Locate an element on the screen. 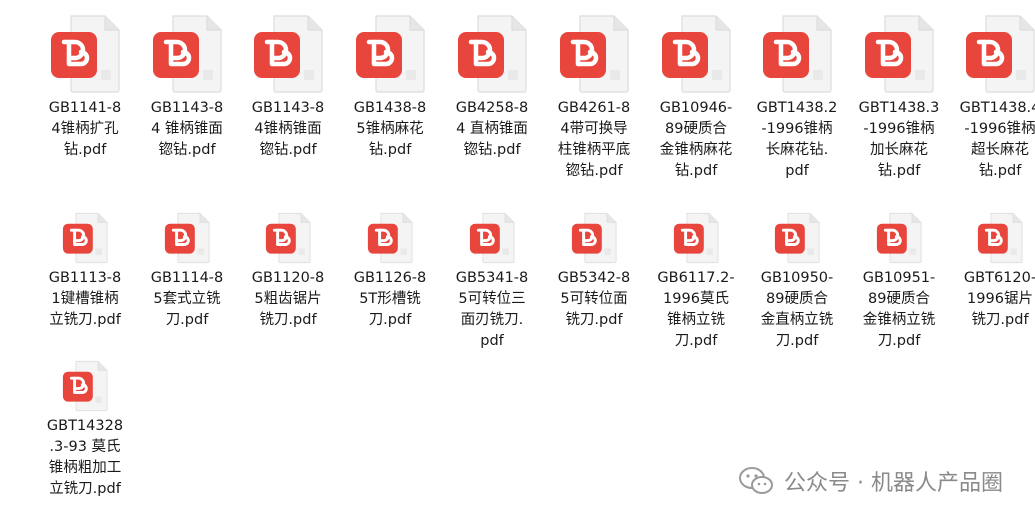 This screenshot has width=1035, height=521. file-item: GB6117.2- 1996莫氏 锥柄立铣 刀.pdf is located at coordinates (696, 282).